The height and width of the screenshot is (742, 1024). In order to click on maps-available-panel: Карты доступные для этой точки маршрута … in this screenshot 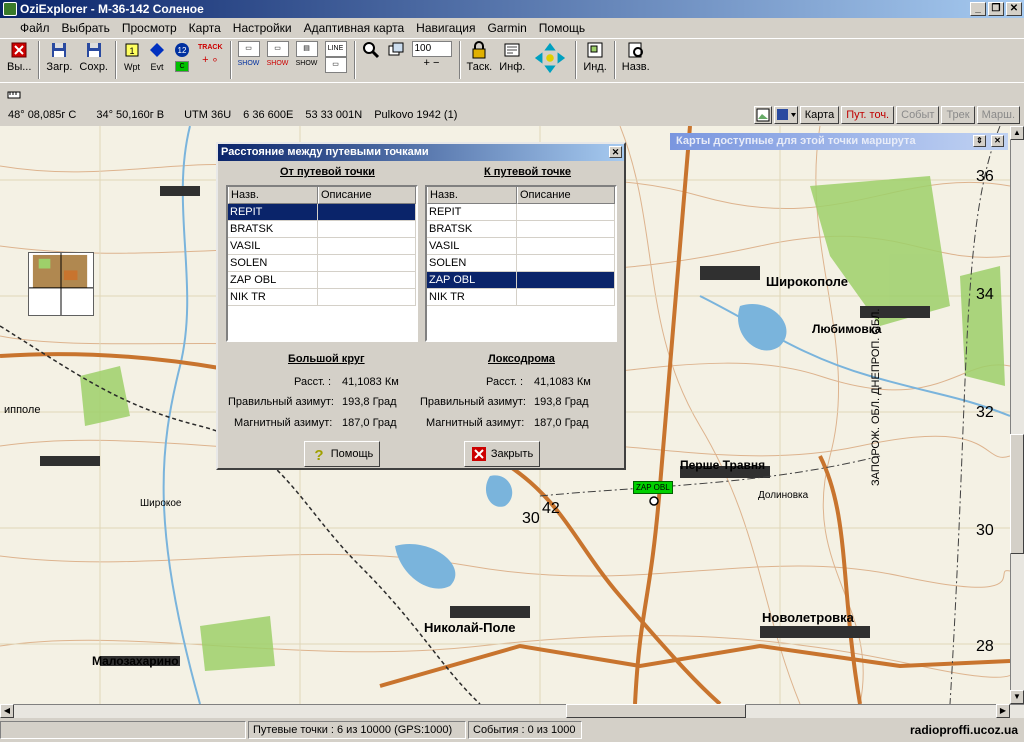, I will do `click(839, 141)`.